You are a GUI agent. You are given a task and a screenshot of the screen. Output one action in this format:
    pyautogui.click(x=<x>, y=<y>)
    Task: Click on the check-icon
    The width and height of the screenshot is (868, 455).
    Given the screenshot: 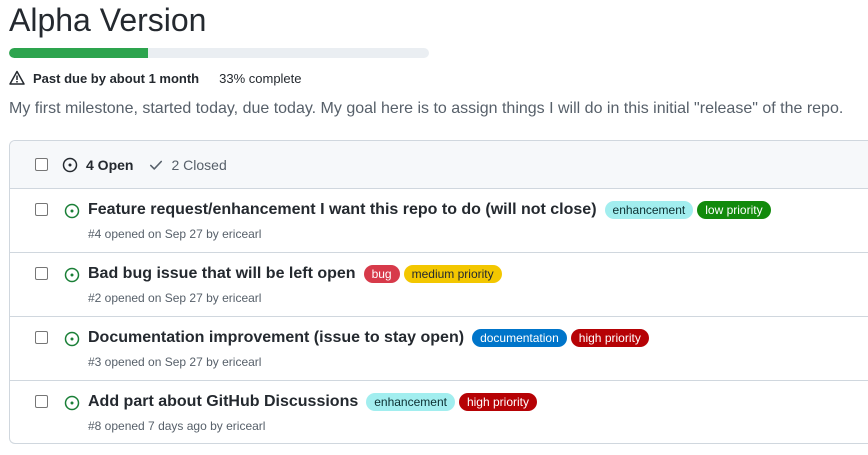 What is the action you would take?
    pyautogui.click(x=156, y=165)
    